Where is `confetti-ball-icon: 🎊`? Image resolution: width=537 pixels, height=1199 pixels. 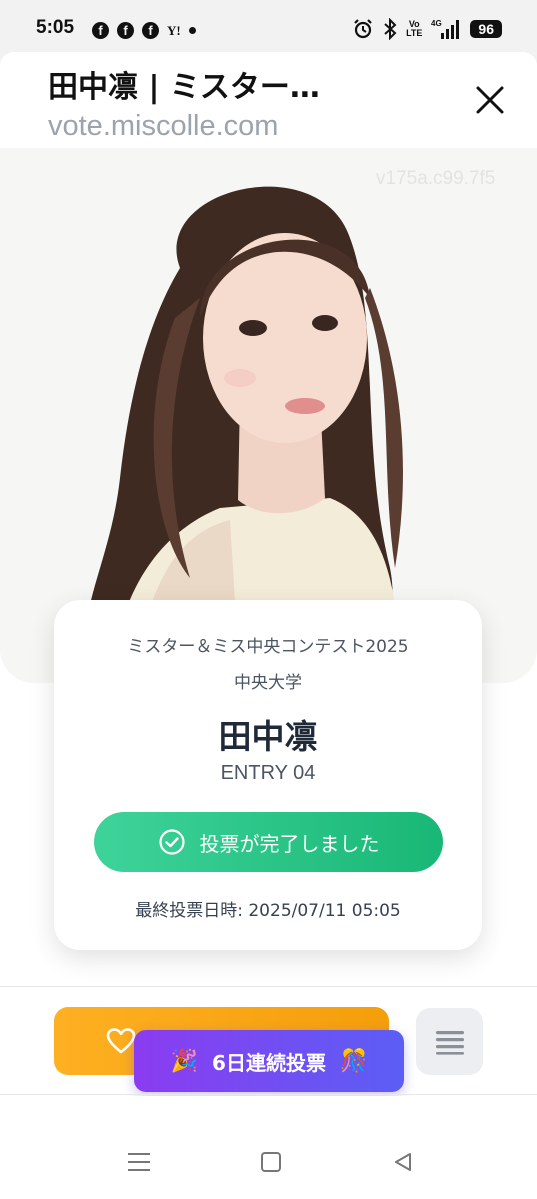
confetti-ball-icon: 🎊 is located at coordinates (353, 1061).